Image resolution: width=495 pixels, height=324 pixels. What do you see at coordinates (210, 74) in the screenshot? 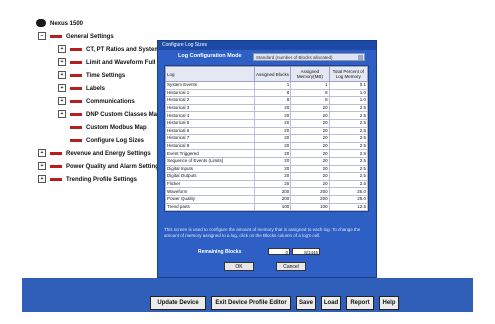
I see `col-log: Log` at bounding box center [210, 74].